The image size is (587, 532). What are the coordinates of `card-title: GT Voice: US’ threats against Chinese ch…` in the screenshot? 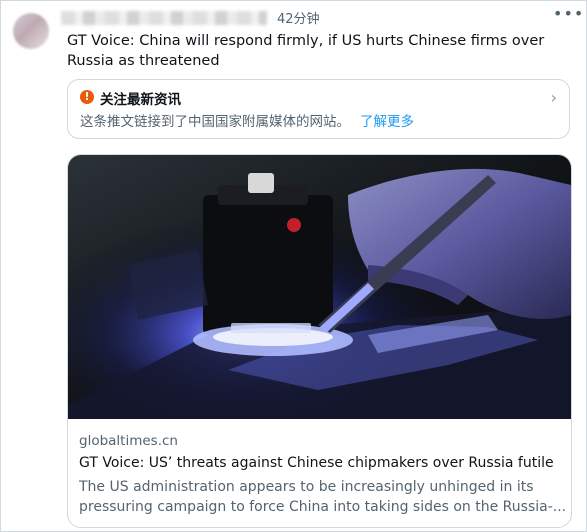 It's located at (316, 463).